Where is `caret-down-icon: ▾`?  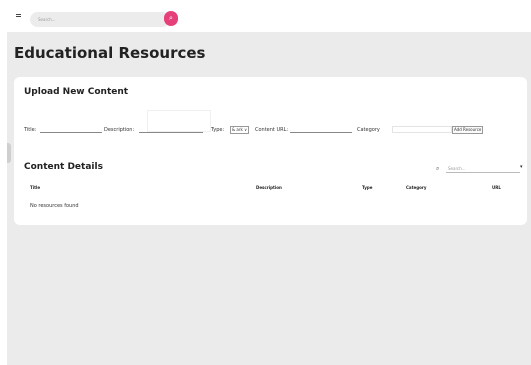
caret-down-icon: ▾ is located at coordinates (521, 167).